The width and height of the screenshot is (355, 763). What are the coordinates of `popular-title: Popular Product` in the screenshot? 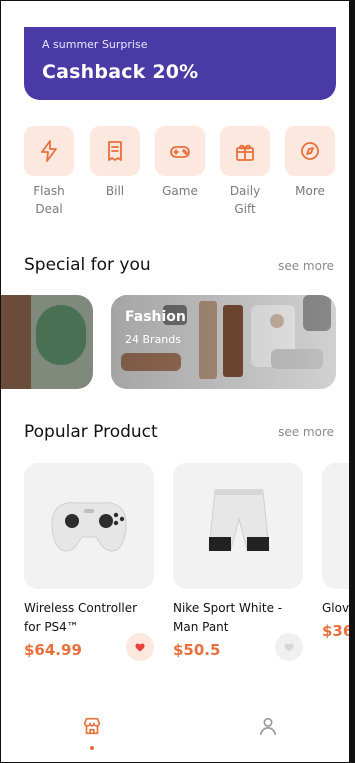 It's located at (91, 432).